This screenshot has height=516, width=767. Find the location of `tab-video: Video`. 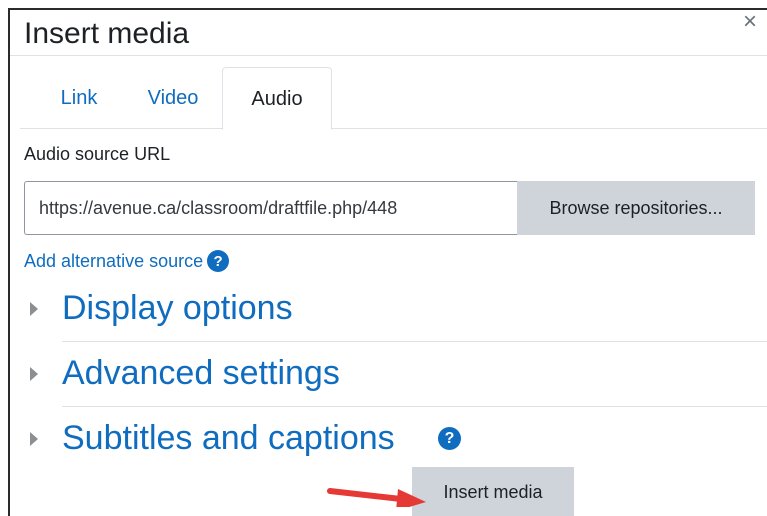

tab-video: Video is located at coordinates (173, 98).